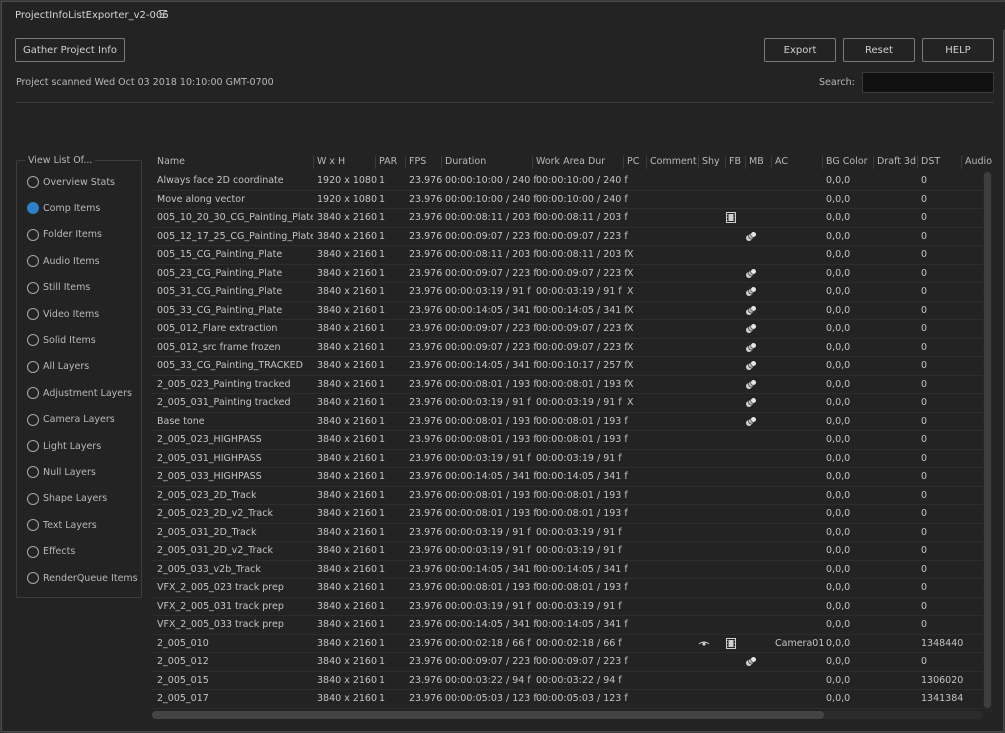 The height and width of the screenshot is (733, 1005). I want to click on view-list-item: Solid Items, so click(61, 340).